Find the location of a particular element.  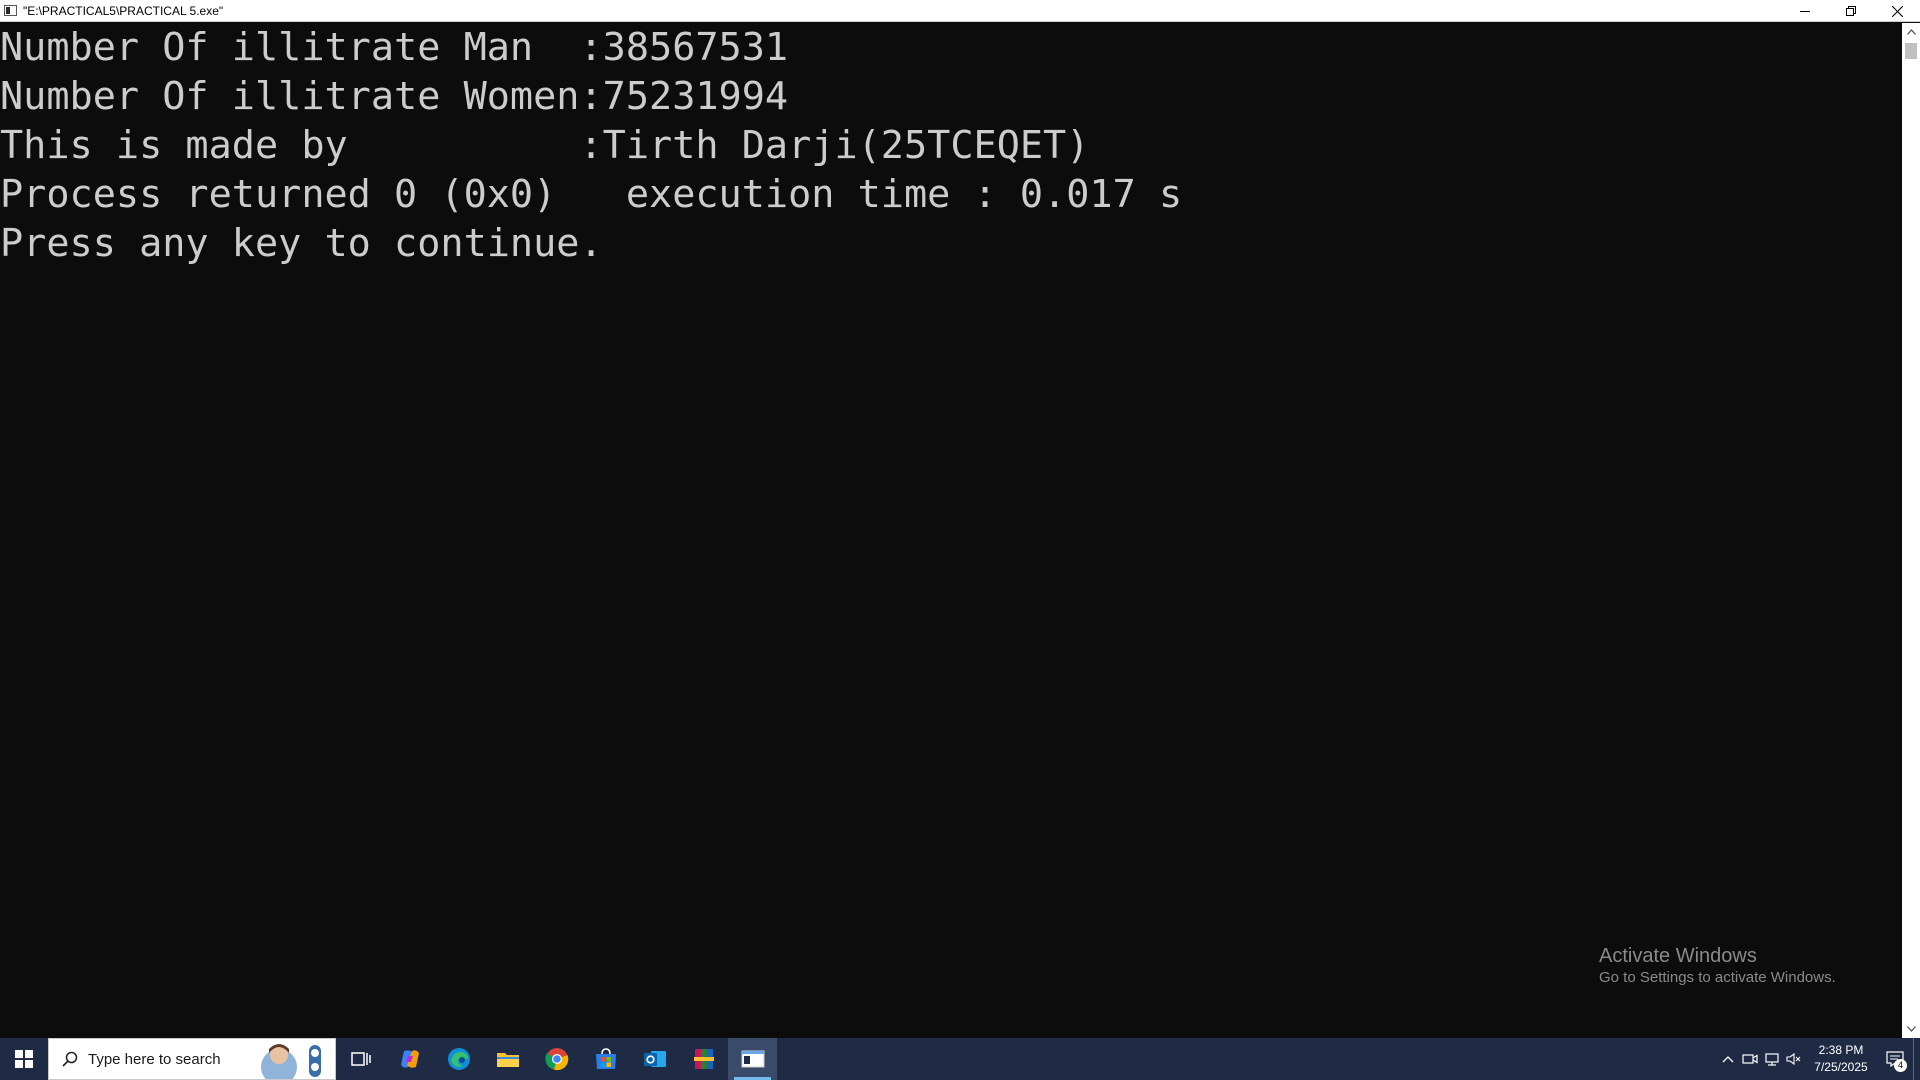

edge-icon is located at coordinates (458, 1059).